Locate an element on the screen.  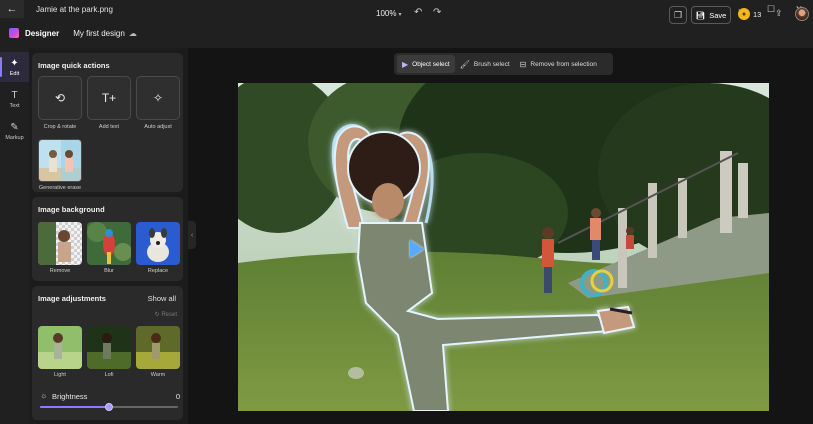
cloud-sync-icon: ☁ is located at coordinates (132, 33).